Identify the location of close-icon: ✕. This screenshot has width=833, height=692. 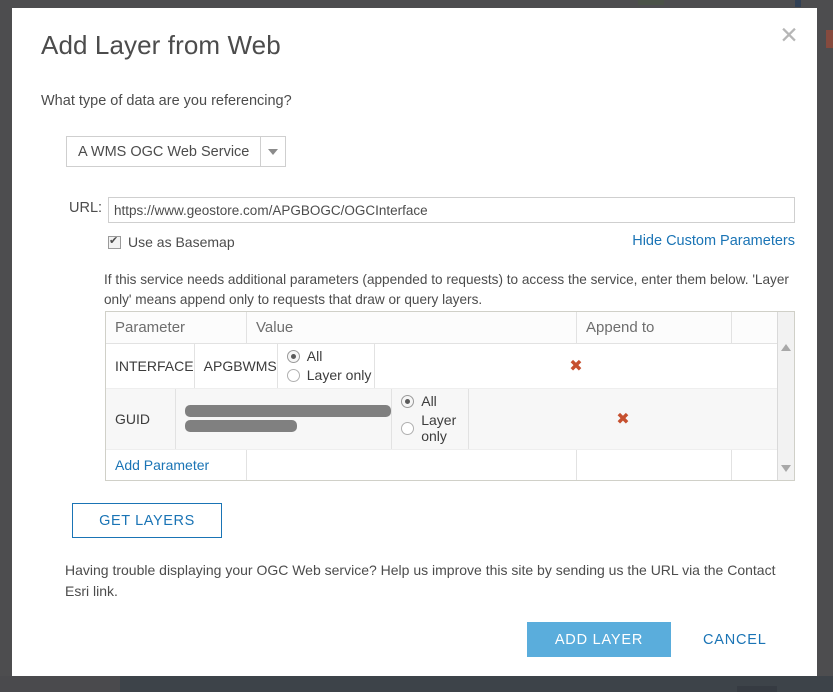
(789, 36).